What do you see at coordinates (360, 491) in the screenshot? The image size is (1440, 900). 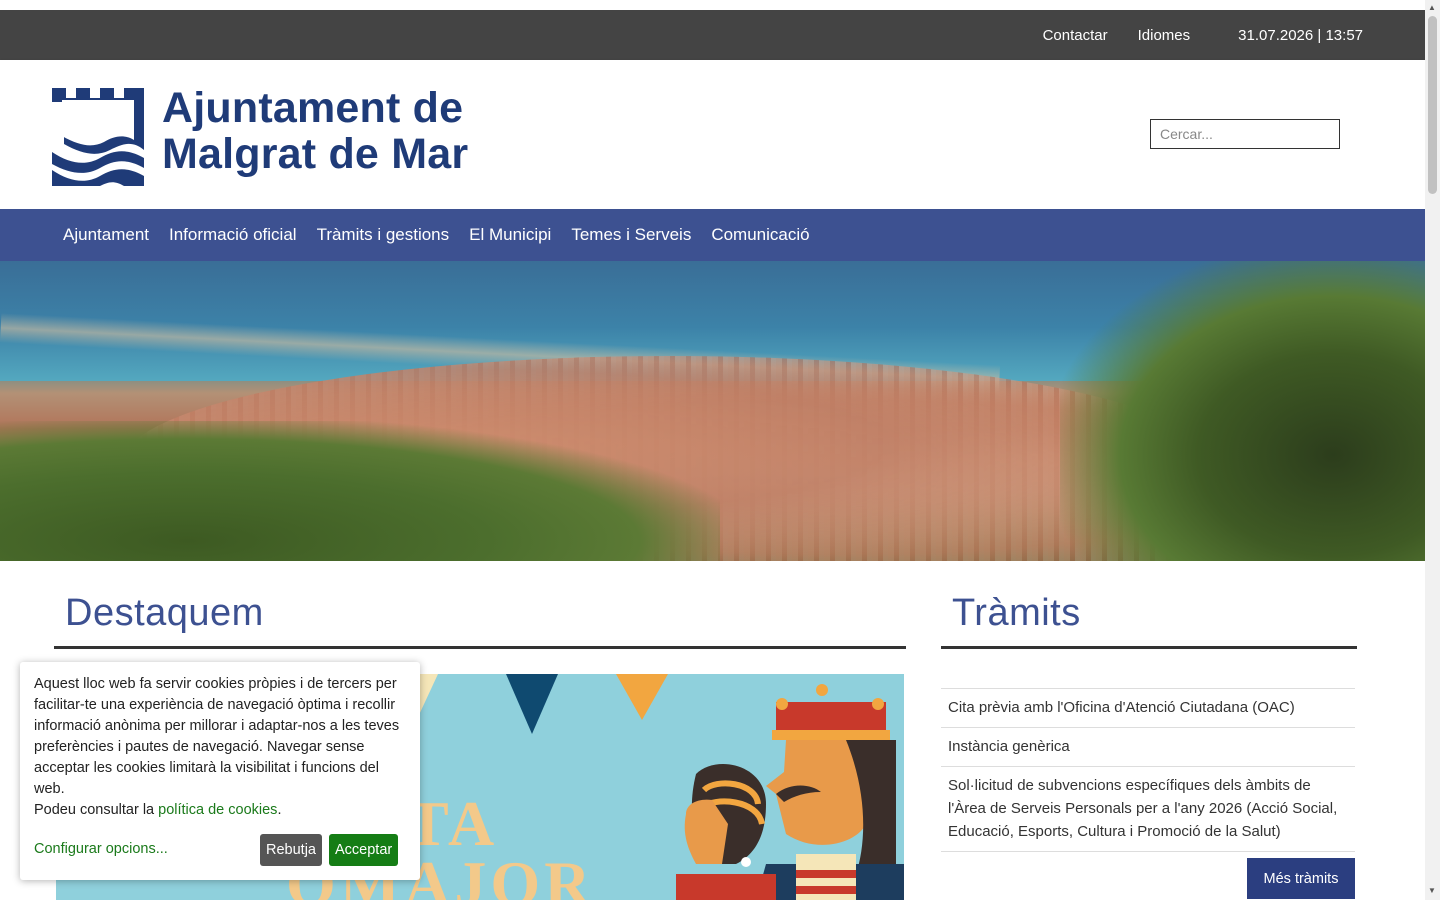 I see `hero-trees-left` at bounding box center [360, 491].